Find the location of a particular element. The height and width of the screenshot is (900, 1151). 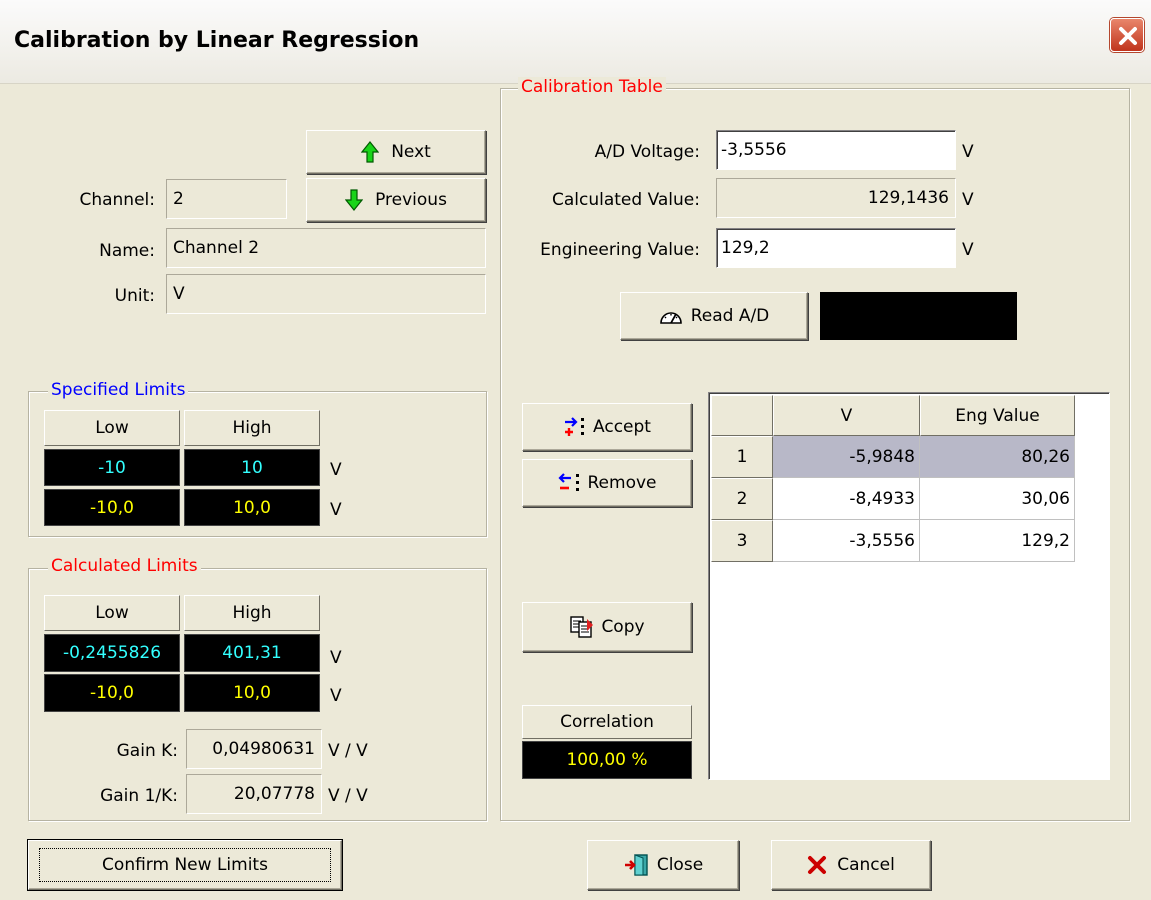

calculated-high-value: 401,31 is located at coordinates (252, 653).